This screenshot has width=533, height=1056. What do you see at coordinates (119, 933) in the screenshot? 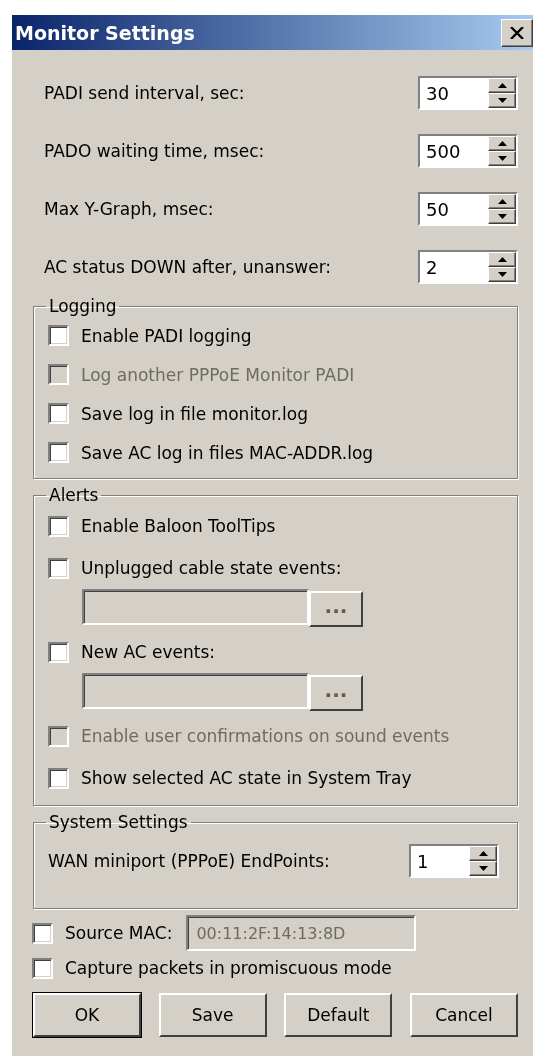
I see `checkbox-label: Source MAC:` at bounding box center [119, 933].